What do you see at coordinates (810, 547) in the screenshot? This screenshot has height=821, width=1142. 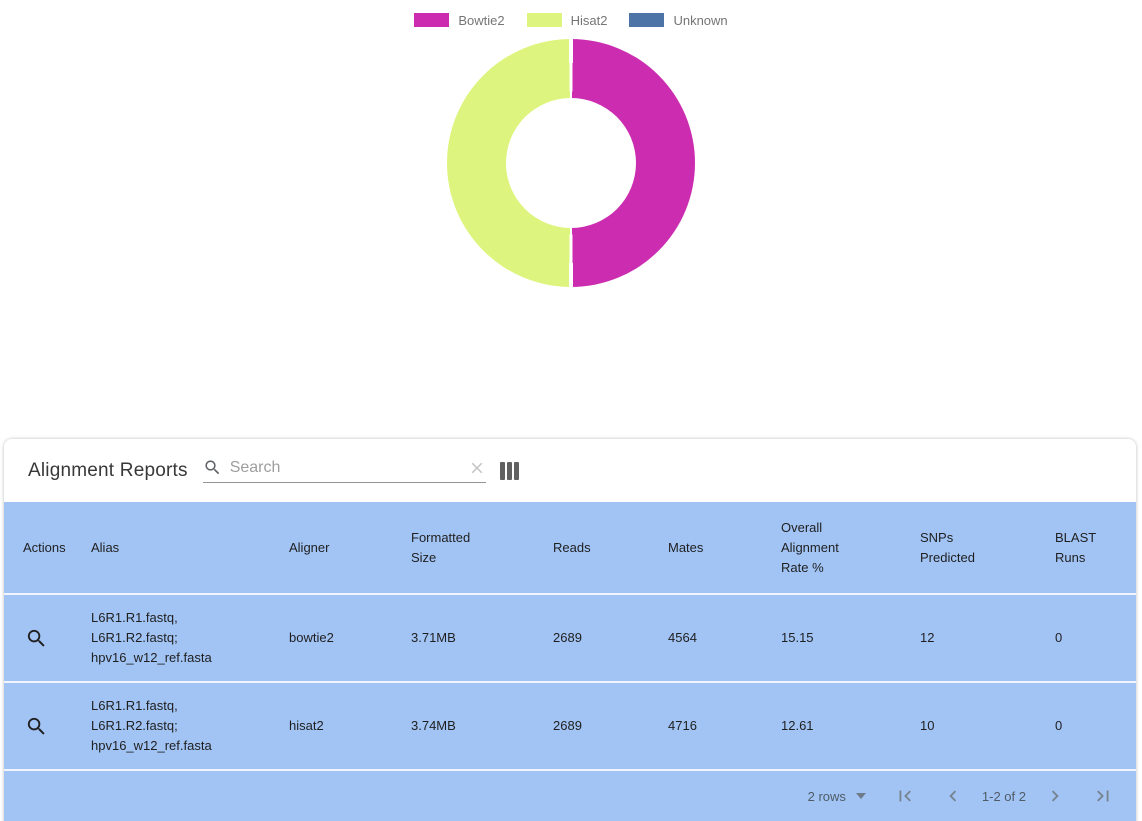 I see `column-header-overall-alignment-rate: Overall Alignment Rate %` at bounding box center [810, 547].